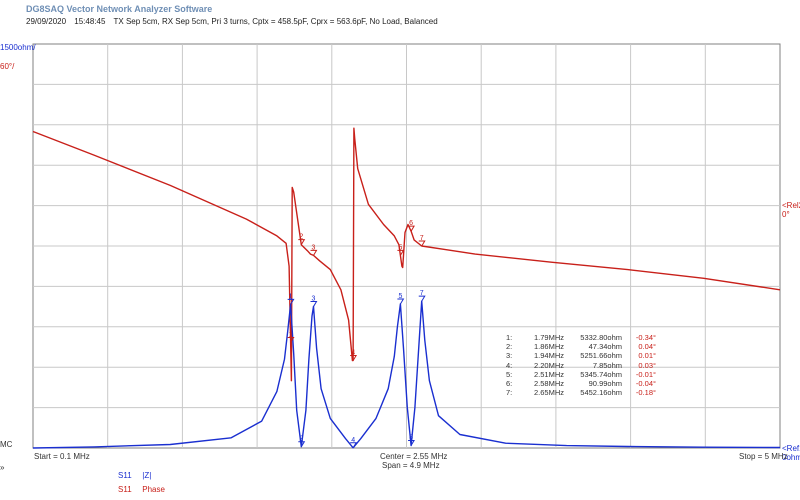 Image resolution: width=800 pixels, height=500 pixels. I want to click on marker-id: 3:, so click(509, 356).